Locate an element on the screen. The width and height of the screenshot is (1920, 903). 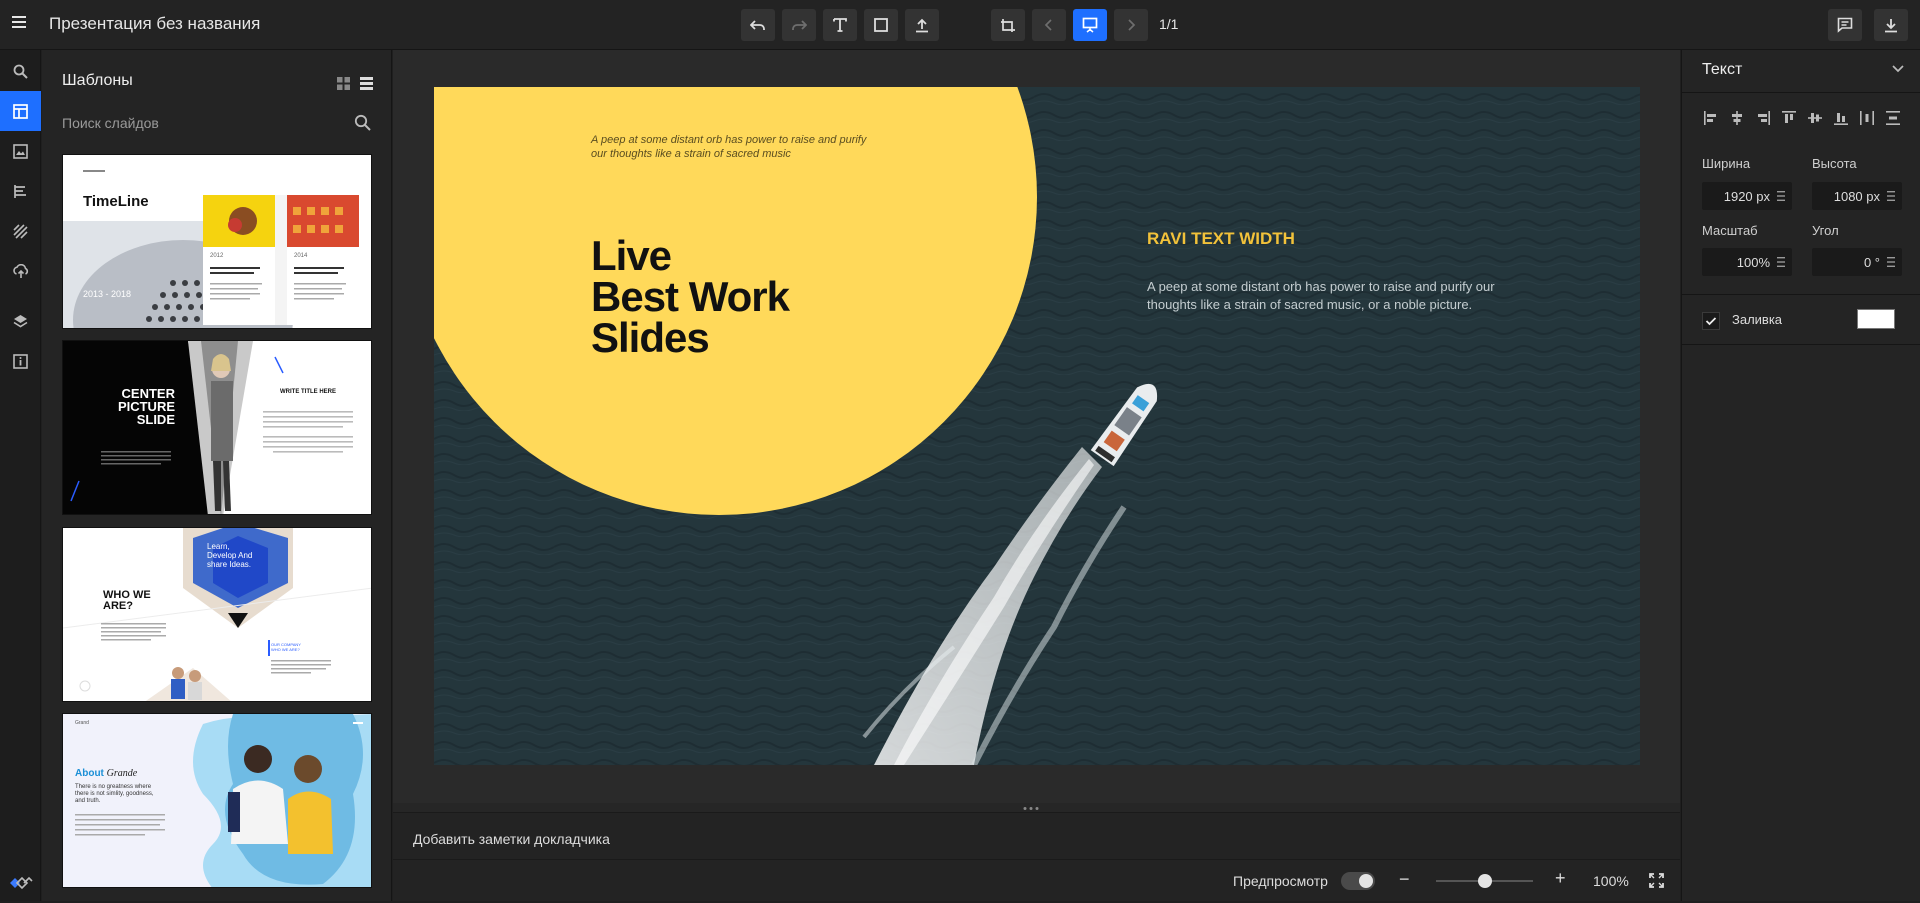
redo-button is located at coordinates (799, 25).